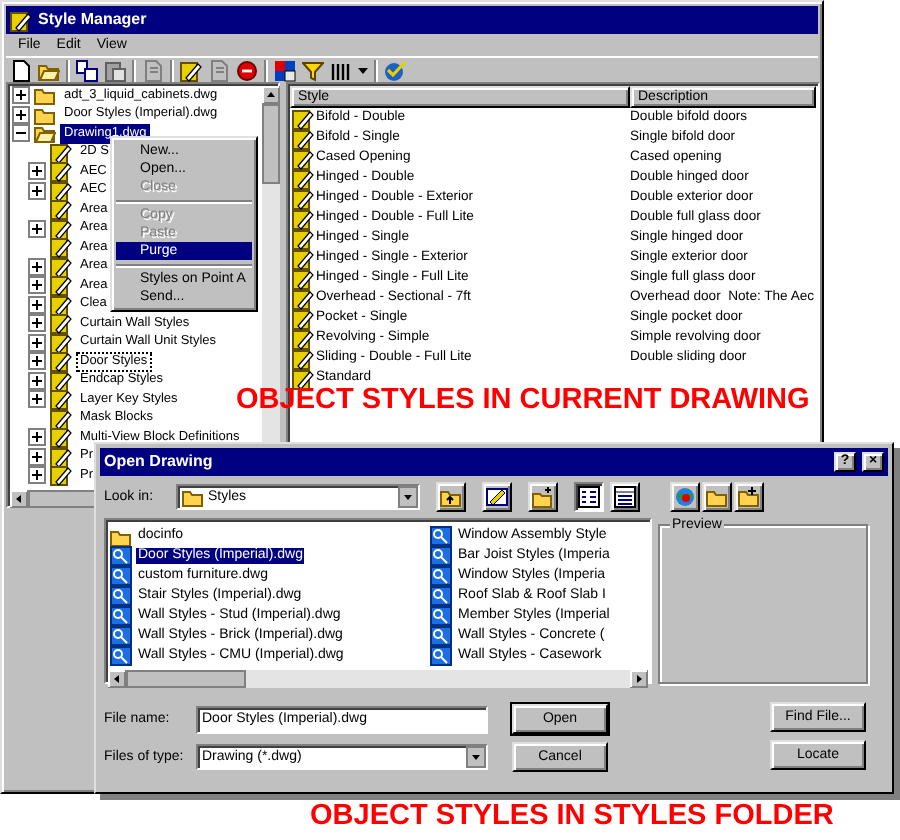 The width and height of the screenshot is (900, 840). I want to click on paste-icon, so click(115, 70).